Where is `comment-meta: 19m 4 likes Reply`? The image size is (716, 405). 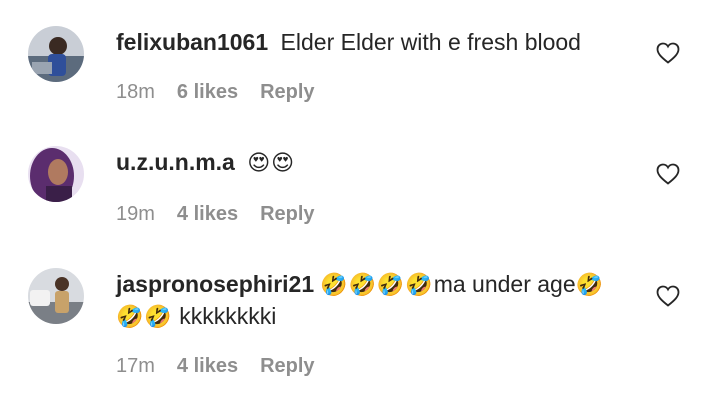 comment-meta: 19m 4 likes Reply is located at coordinates (215, 214).